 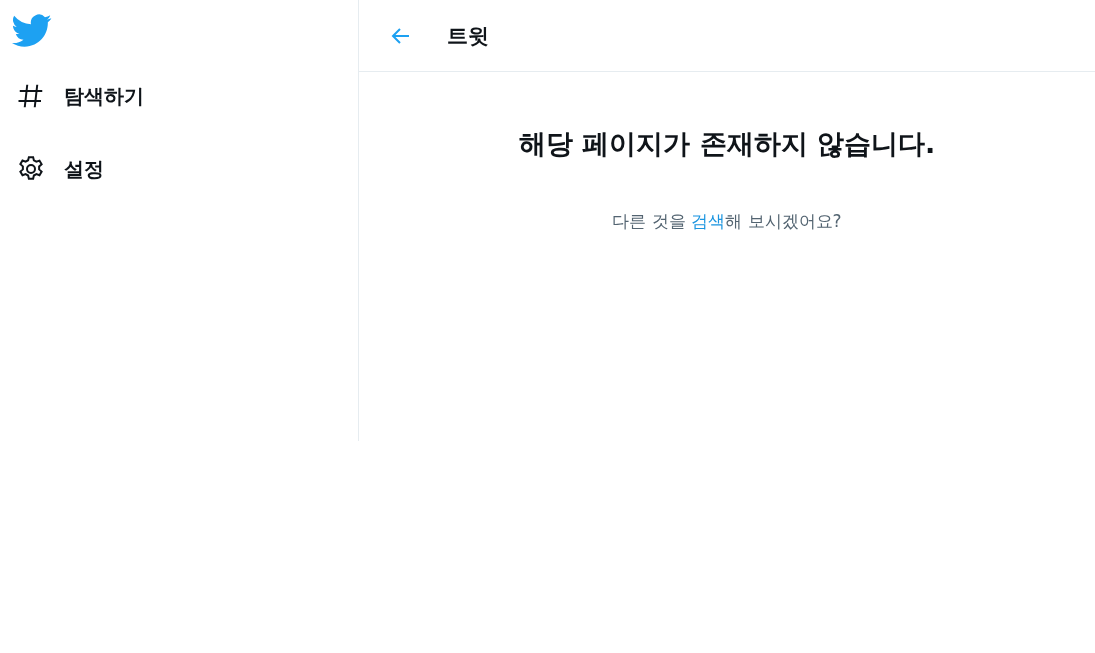 What do you see at coordinates (727, 144) in the screenshot?
I see `error-heading: 해당 페이지가 존재하지 않습니다.` at bounding box center [727, 144].